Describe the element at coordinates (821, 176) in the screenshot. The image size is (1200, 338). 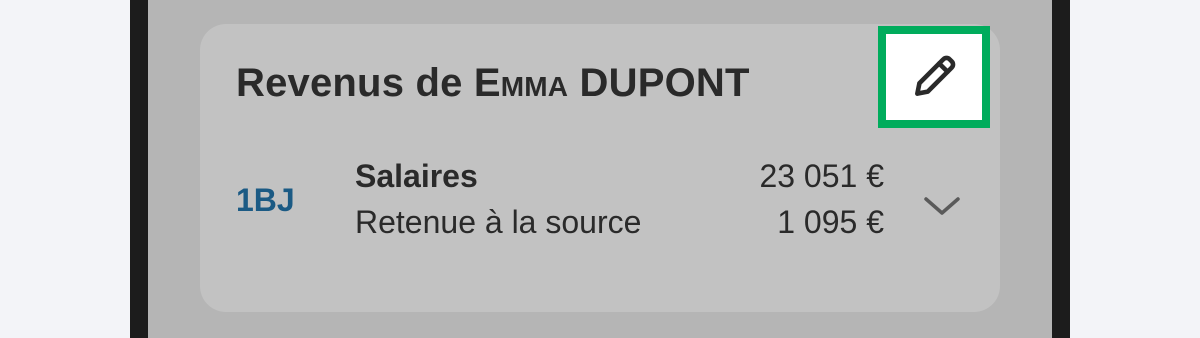
I see `income-amount: 23 051 €` at that location.